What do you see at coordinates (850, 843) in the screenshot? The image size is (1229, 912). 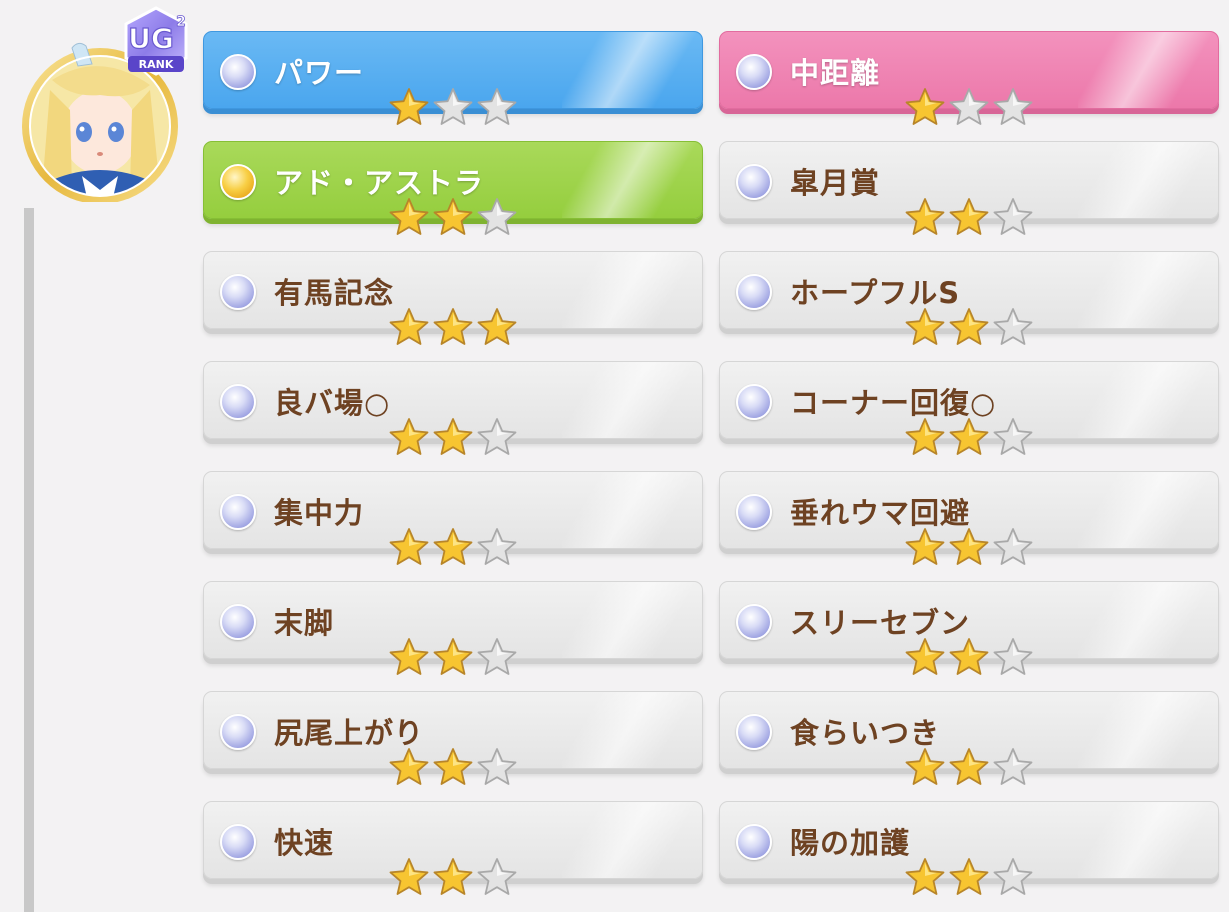 I see `skill-label: 陽の加護` at bounding box center [850, 843].